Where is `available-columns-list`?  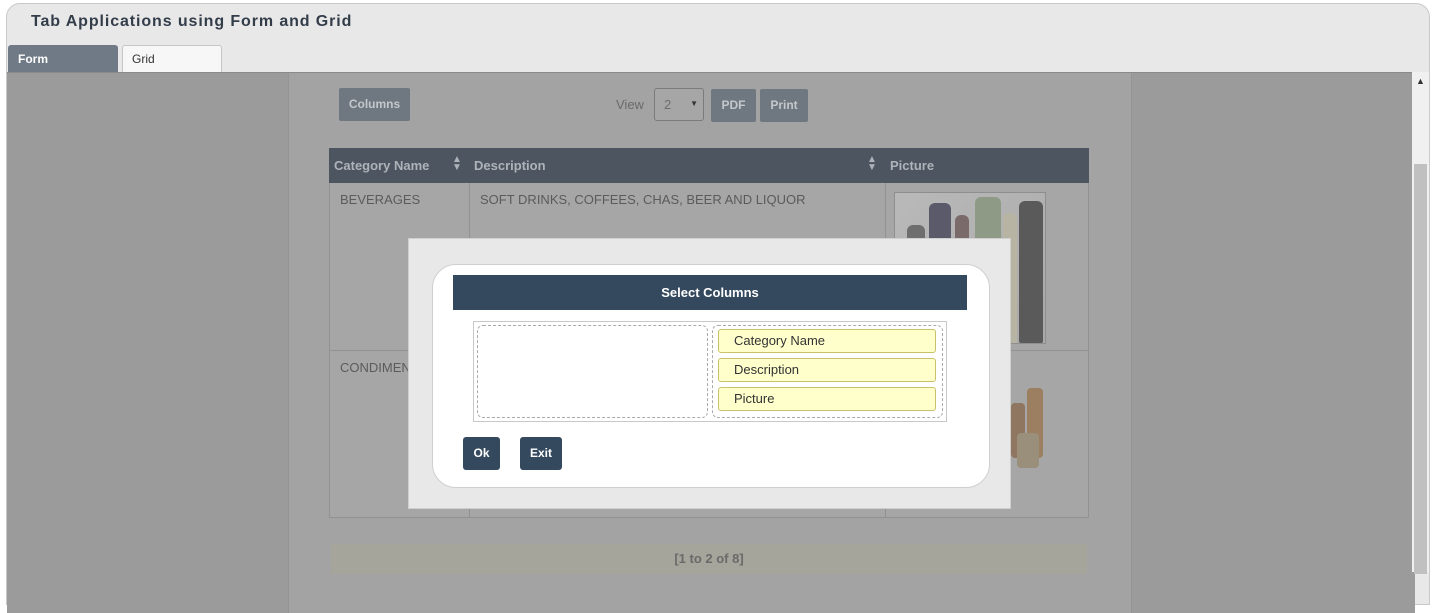 available-columns-list is located at coordinates (592, 371).